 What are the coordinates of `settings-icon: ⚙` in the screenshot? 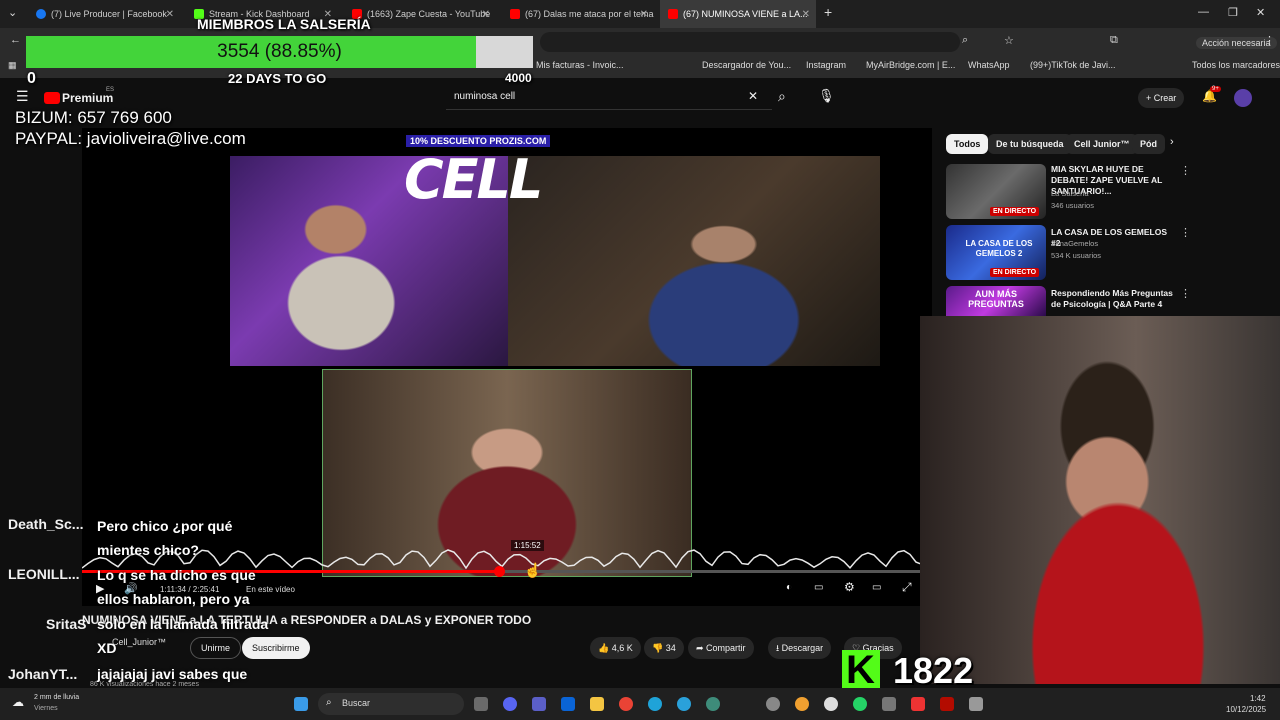 It's located at (849, 587).